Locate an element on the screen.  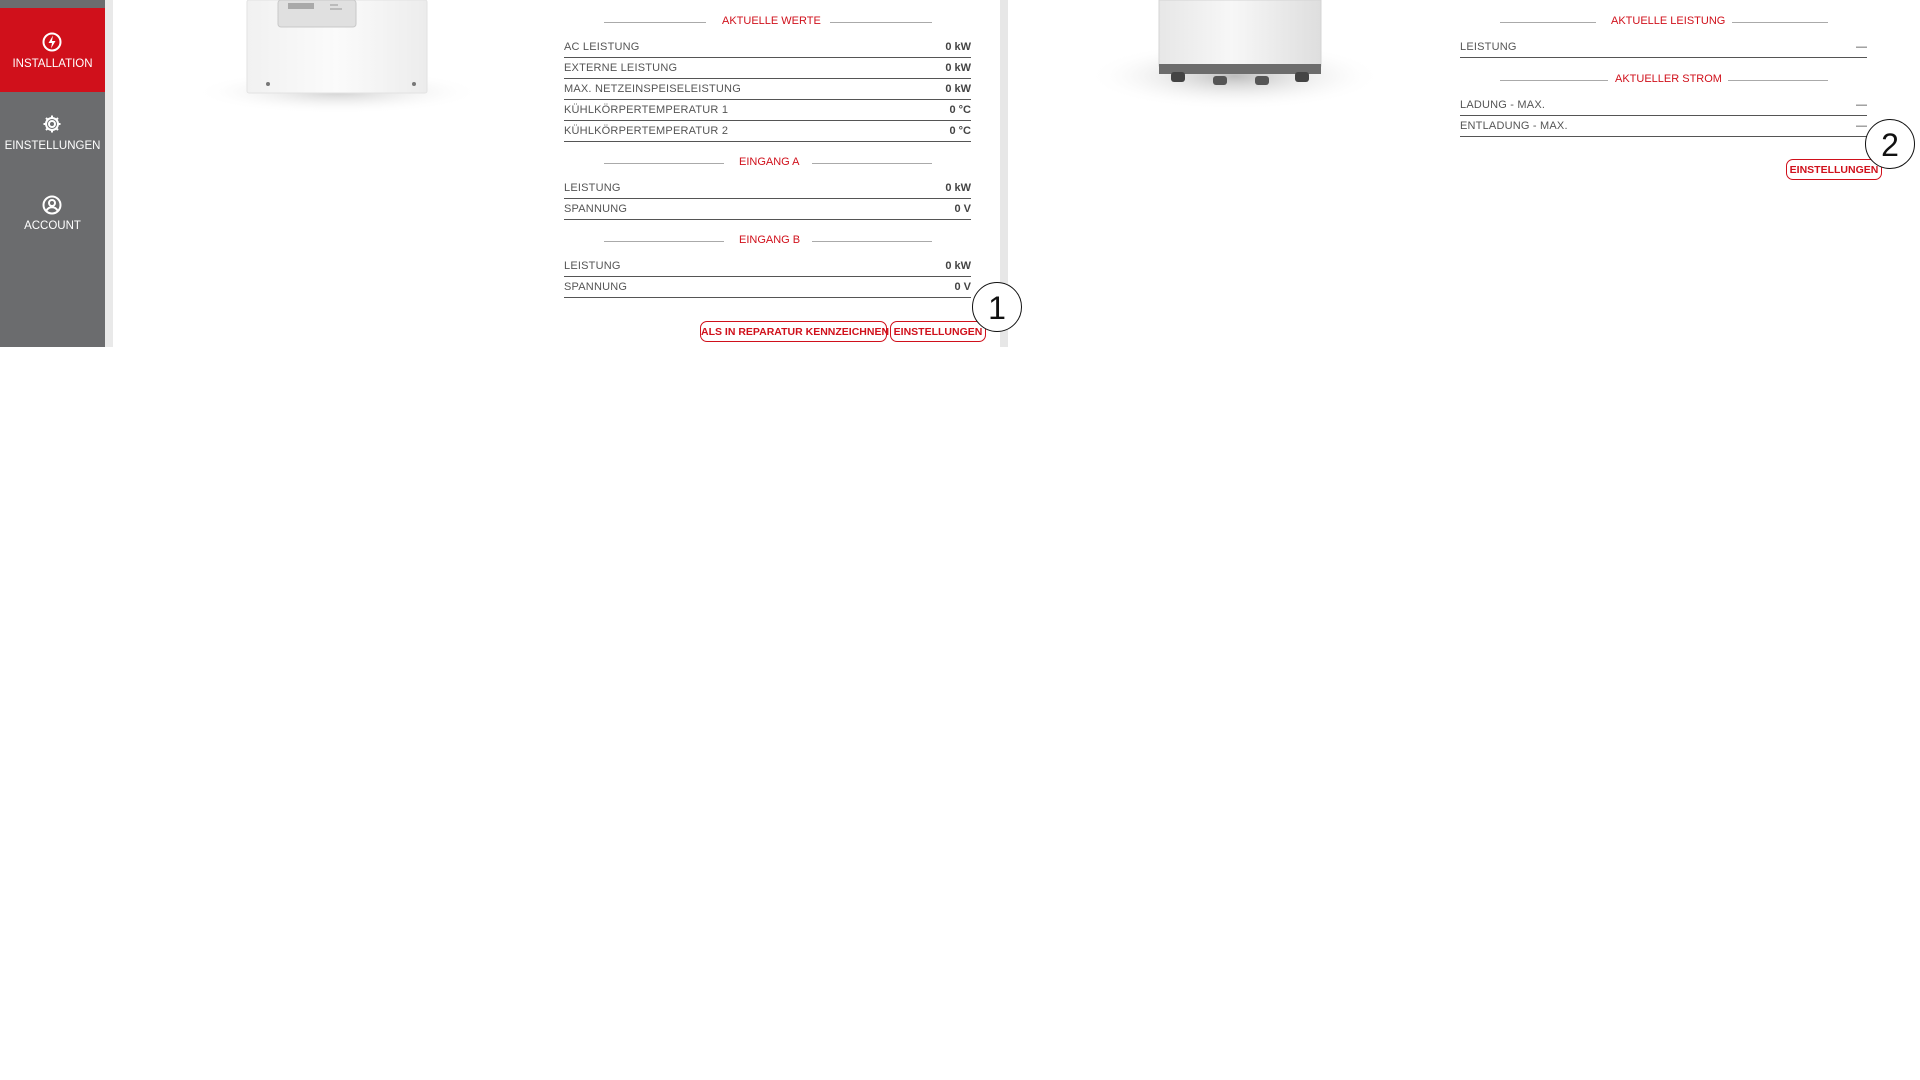
value-row: LADUNG - MAX. — is located at coordinates (1663, 105).